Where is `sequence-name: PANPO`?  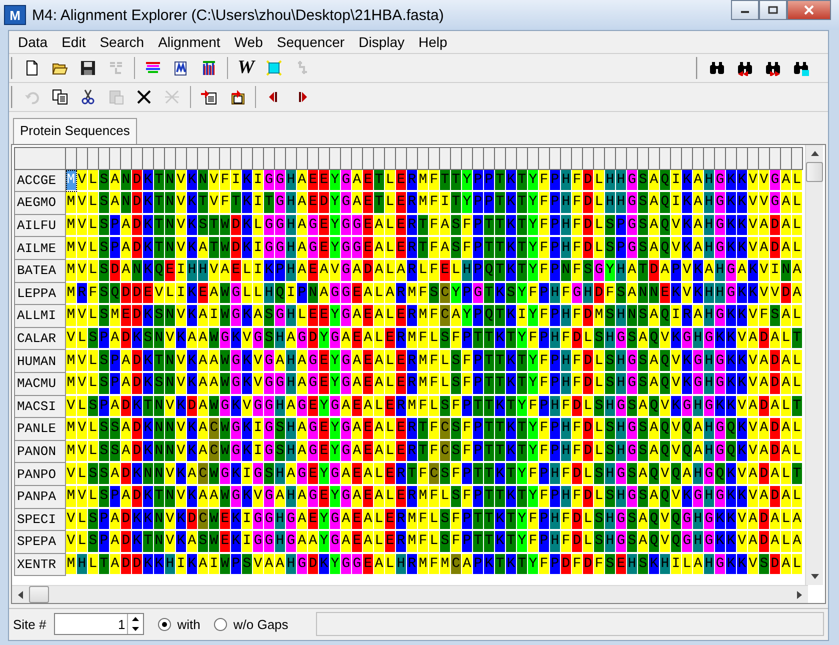 sequence-name: PANPO is located at coordinates (40, 474).